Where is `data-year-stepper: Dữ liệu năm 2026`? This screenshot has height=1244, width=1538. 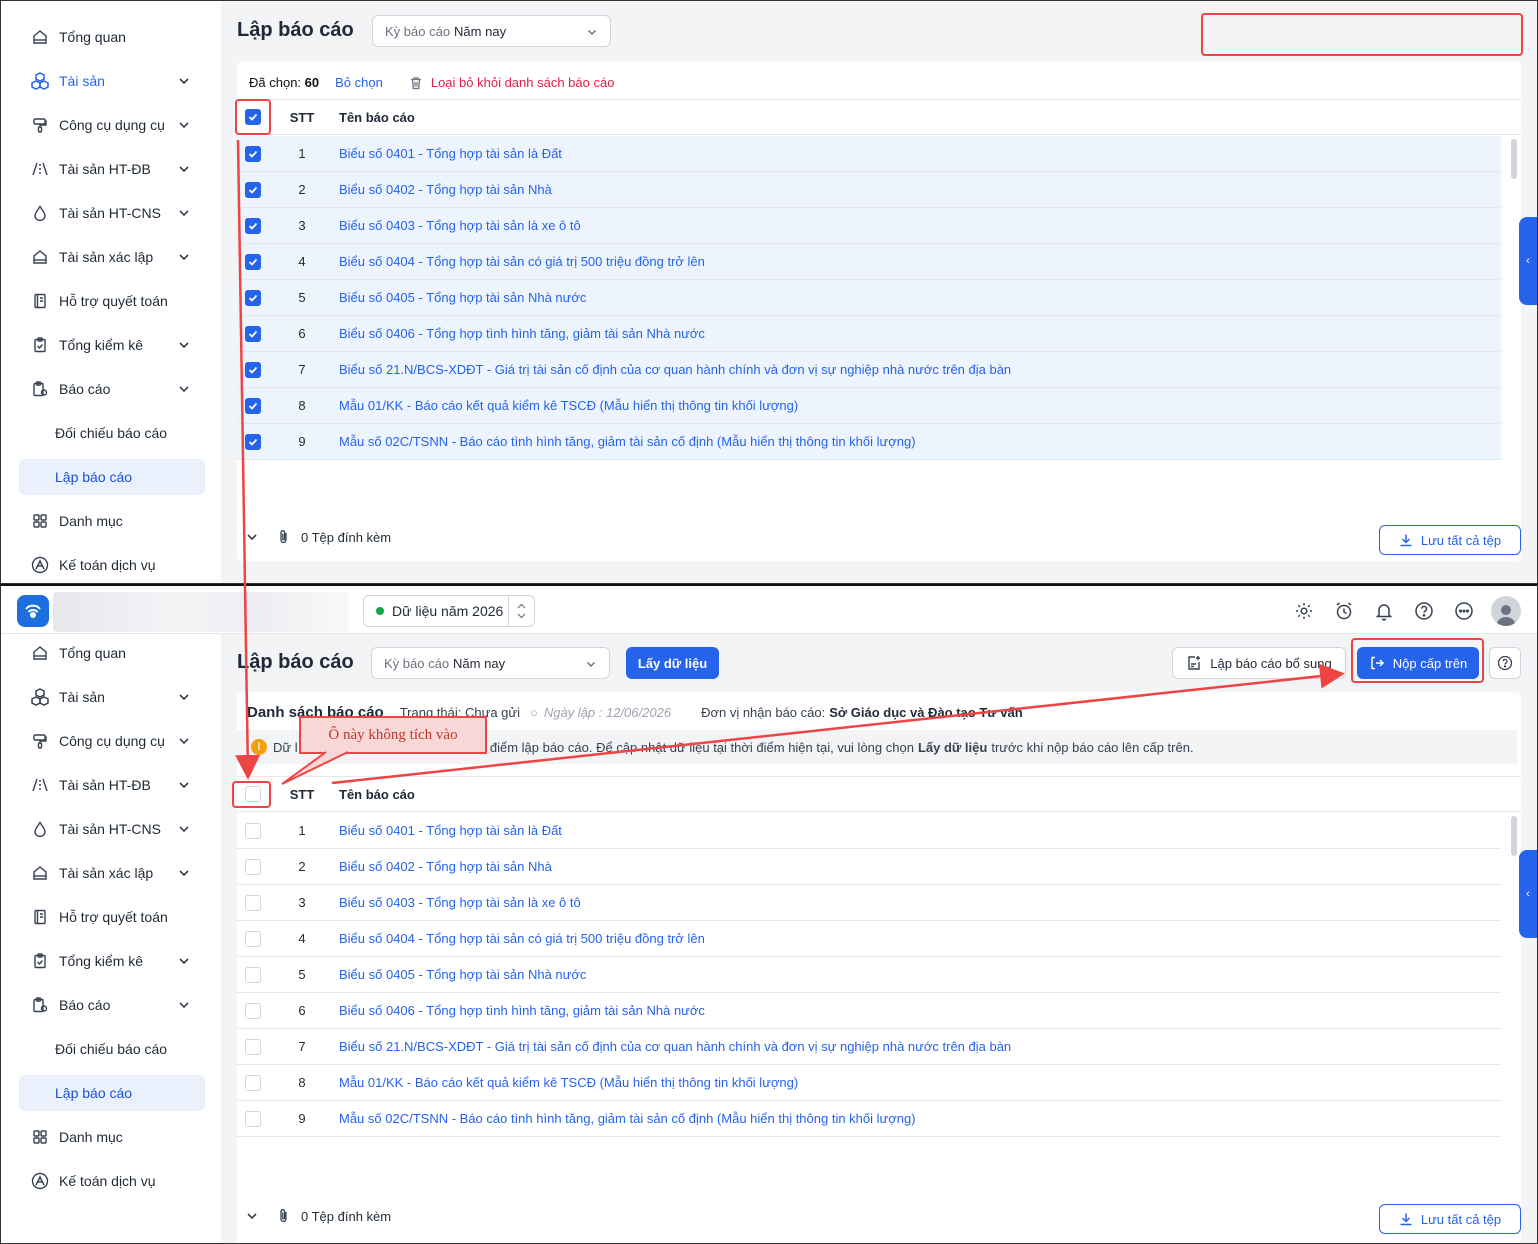 data-year-stepper: Dữ liệu năm 2026 is located at coordinates (449, 611).